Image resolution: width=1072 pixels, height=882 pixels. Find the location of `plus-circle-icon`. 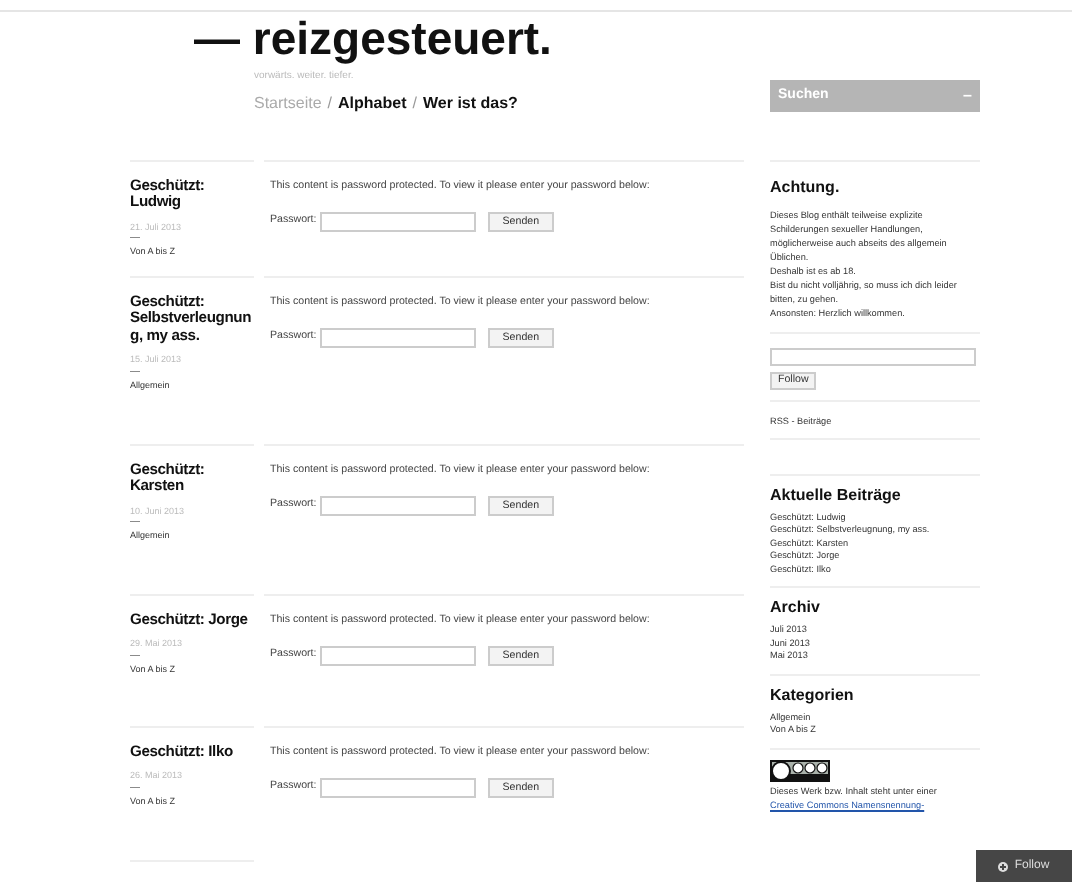

plus-circle-icon is located at coordinates (1003, 866).